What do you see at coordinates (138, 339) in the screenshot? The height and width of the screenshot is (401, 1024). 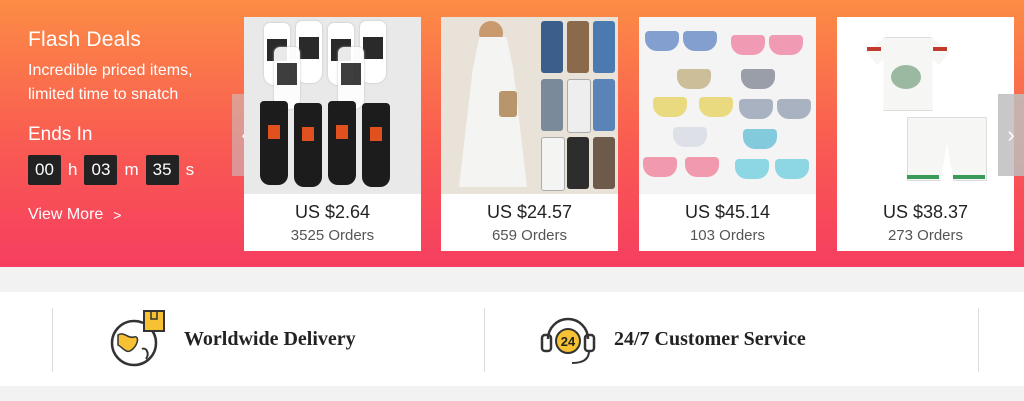 I see `globe-box-icon` at bounding box center [138, 339].